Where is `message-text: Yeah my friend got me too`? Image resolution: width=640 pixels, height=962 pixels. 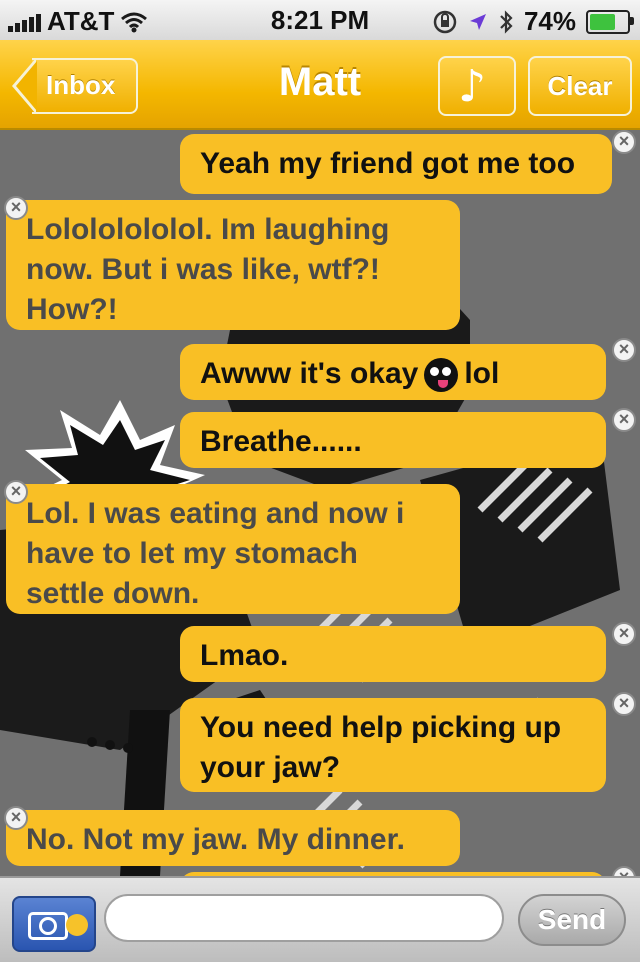
message-text: Yeah my friend got me too is located at coordinates (388, 163).